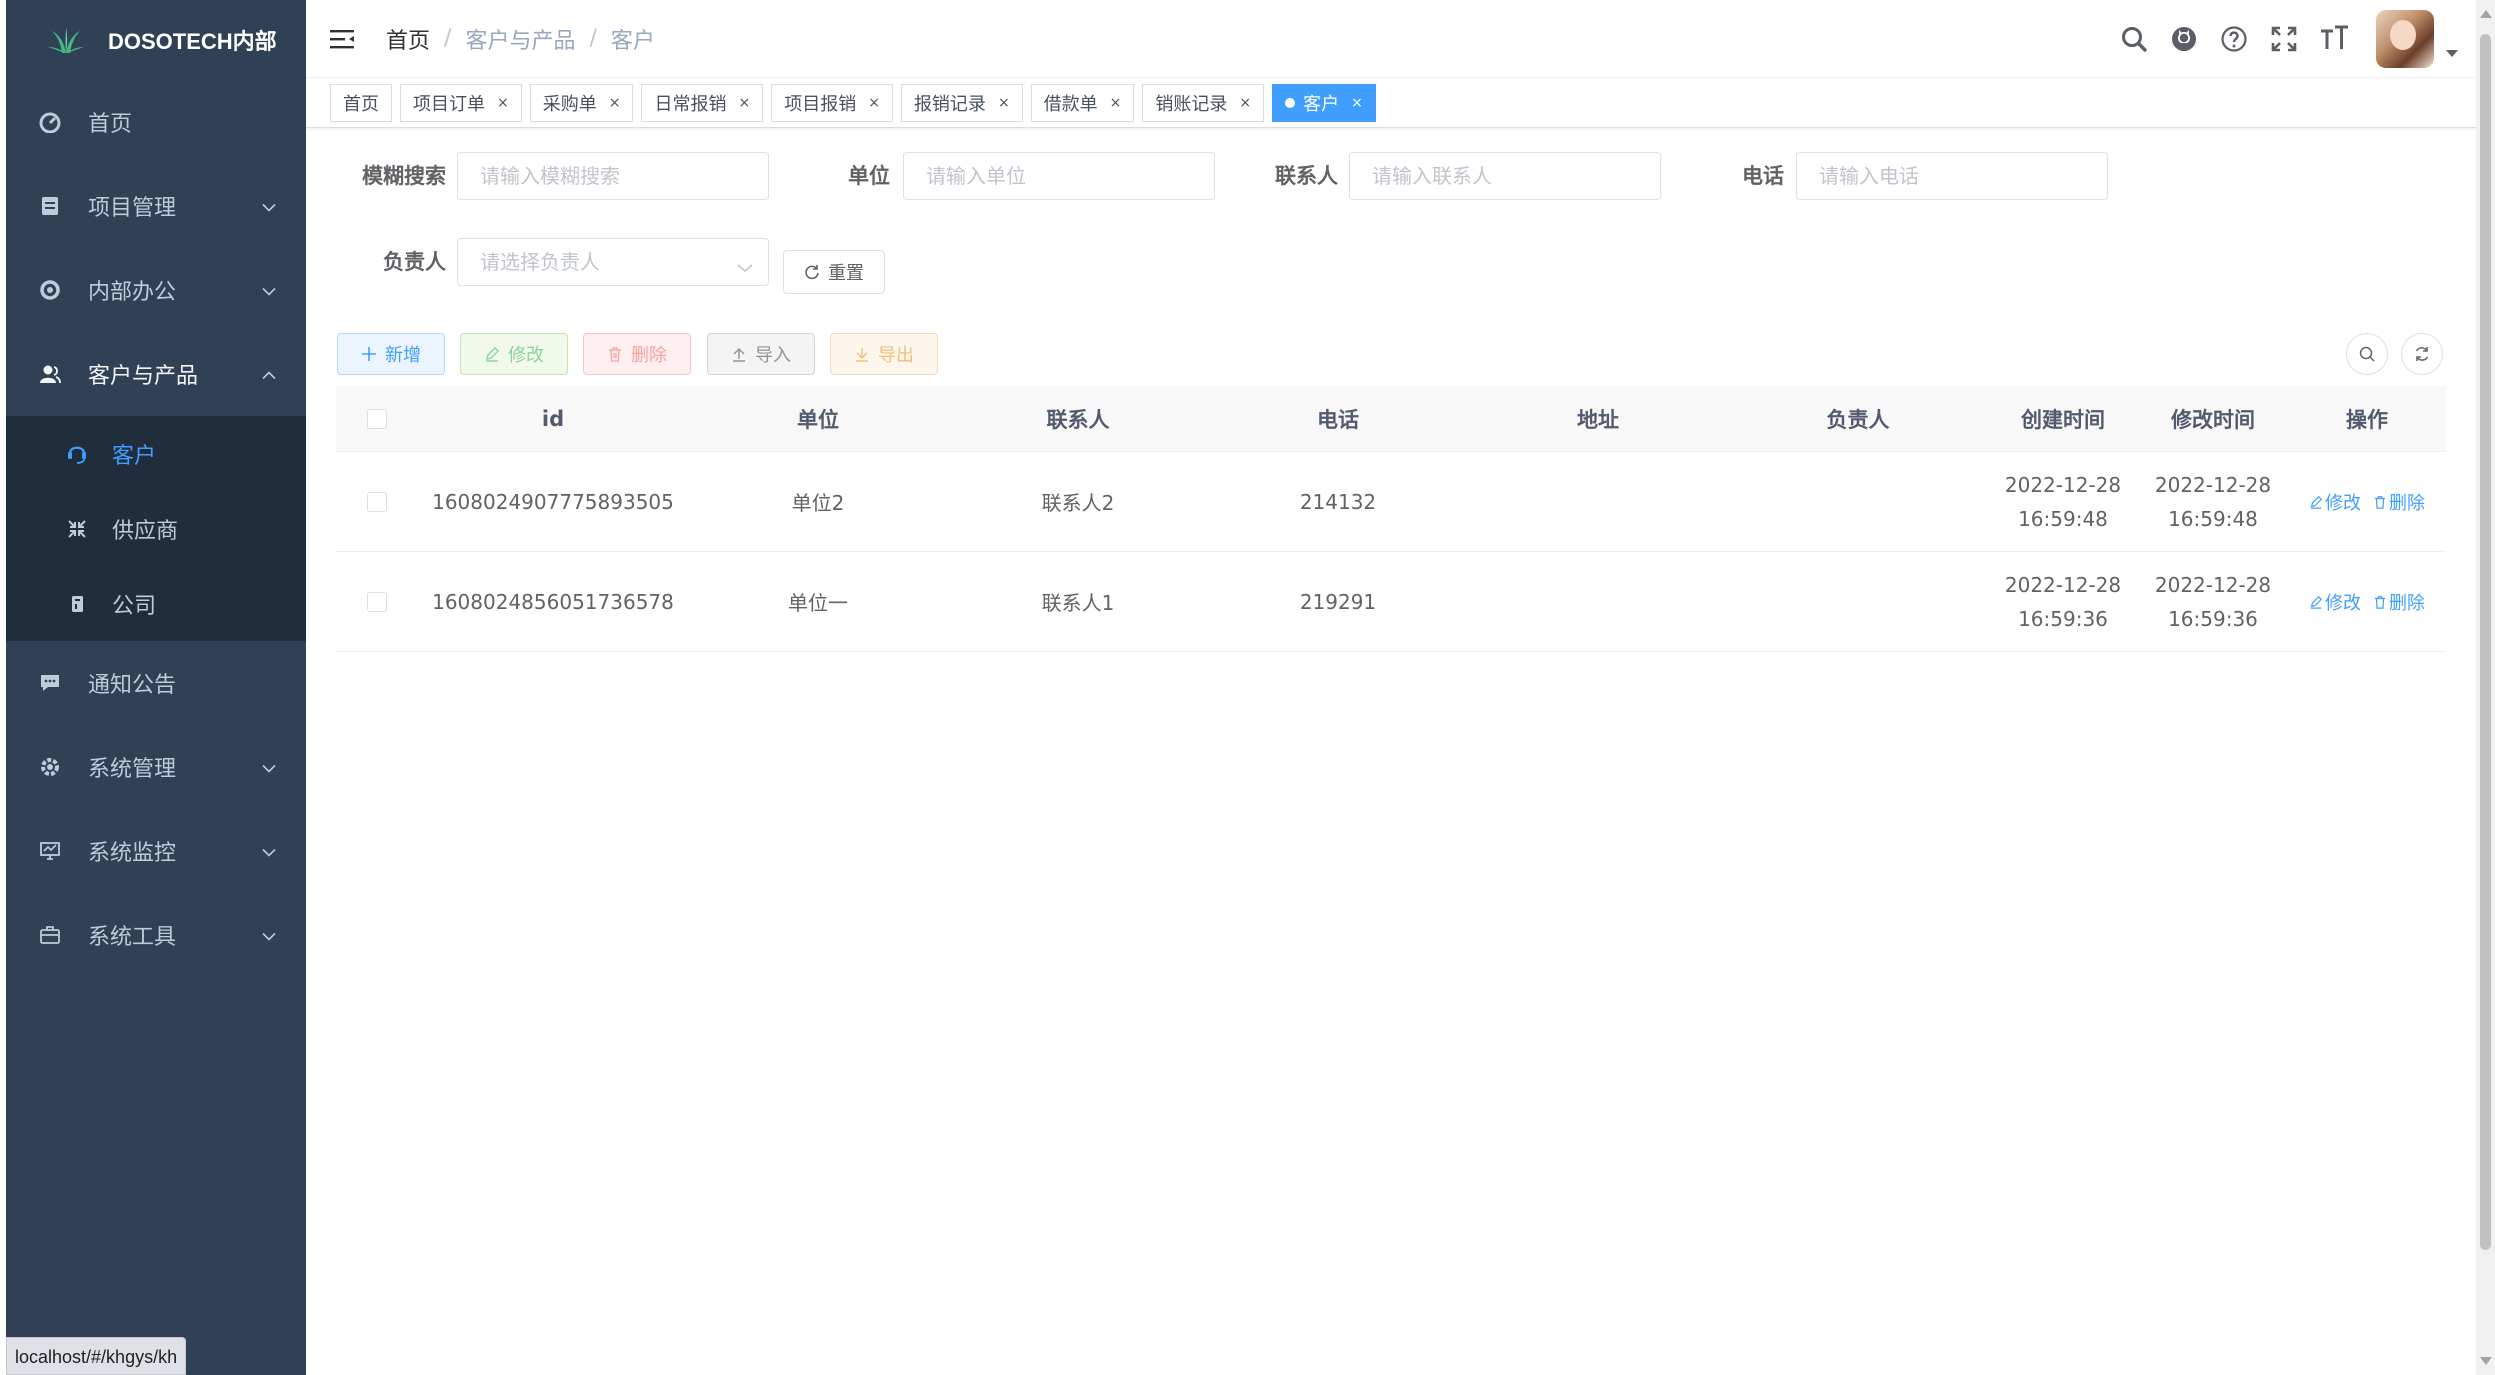 This screenshot has width=2495, height=1375. I want to click on cell-contact: 联系人2, so click(1078, 503).